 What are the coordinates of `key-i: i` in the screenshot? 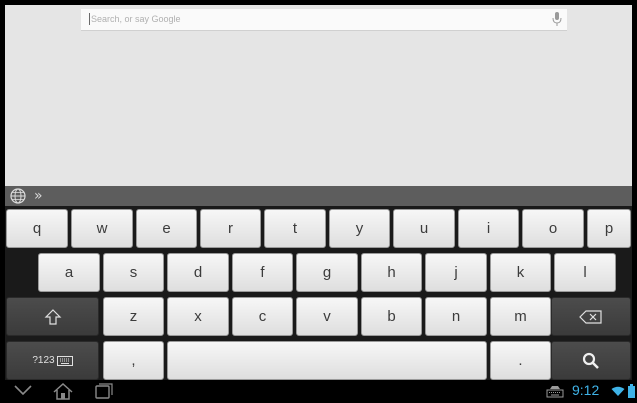 It's located at (488, 228).